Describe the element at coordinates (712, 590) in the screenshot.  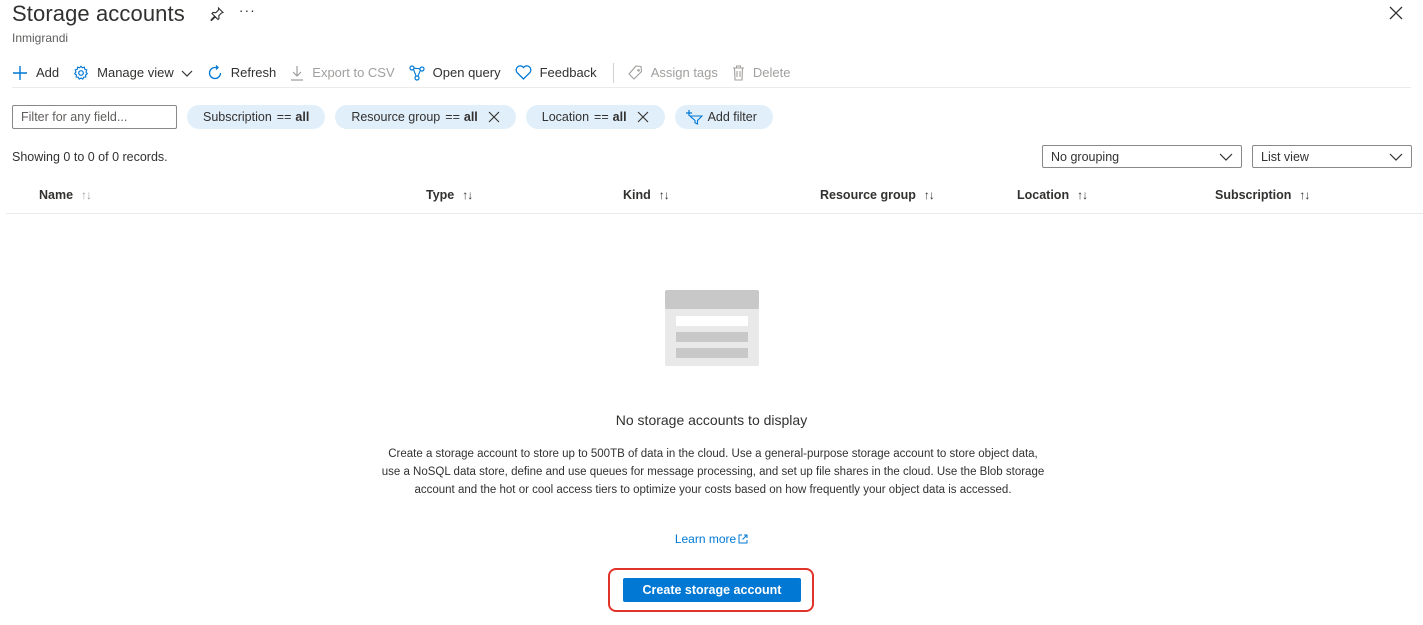
I see `create-storage-account-button: Create storage account` at that location.